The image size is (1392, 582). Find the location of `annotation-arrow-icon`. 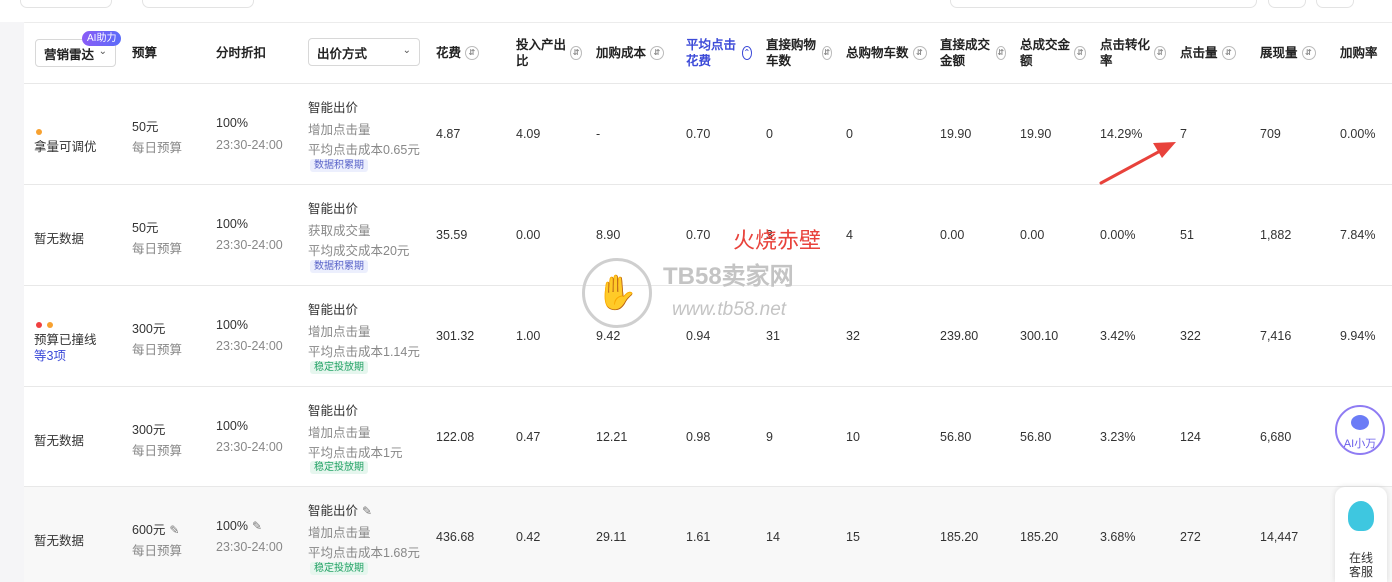

annotation-arrow-icon is located at coordinates (1137, 163).